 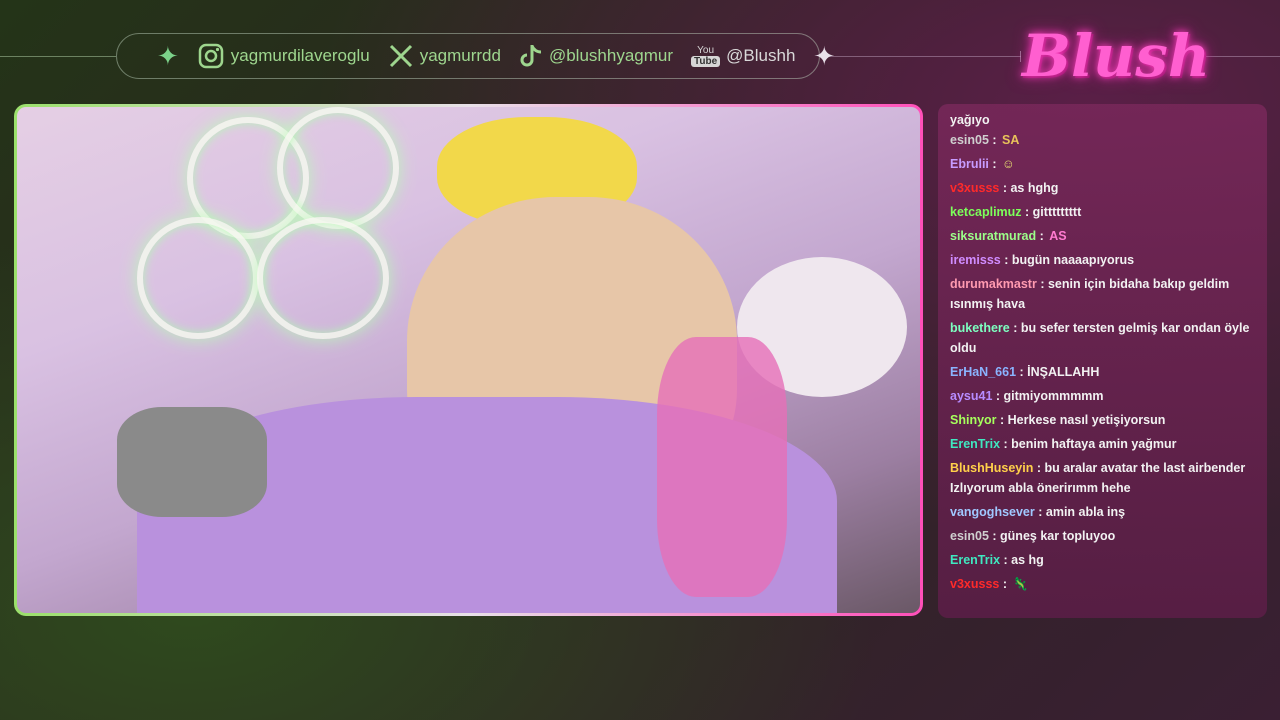 I want to click on chat-emote: 🦎, so click(x=1020, y=584).